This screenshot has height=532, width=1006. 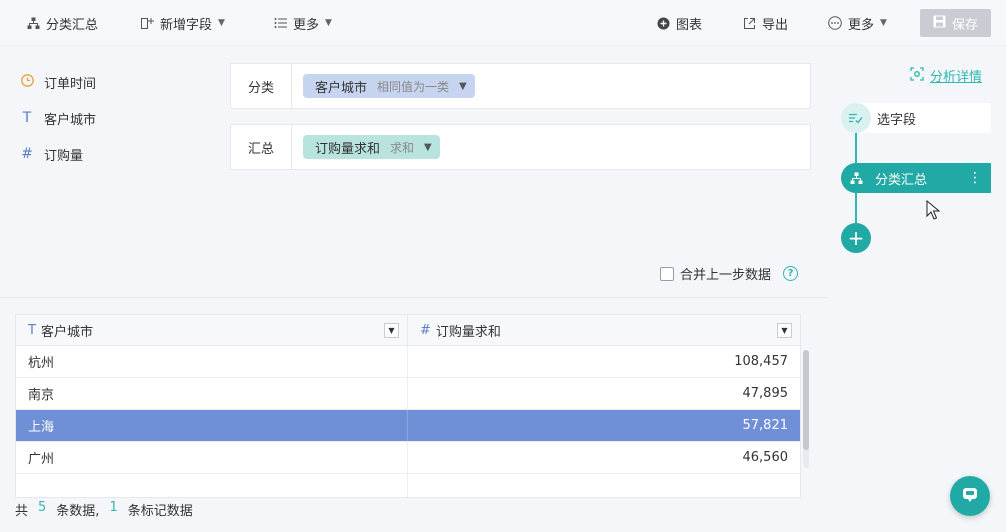 What do you see at coordinates (689, 25) in the screenshot?
I see `chart-label: 图表` at bounding box center [689, 25].